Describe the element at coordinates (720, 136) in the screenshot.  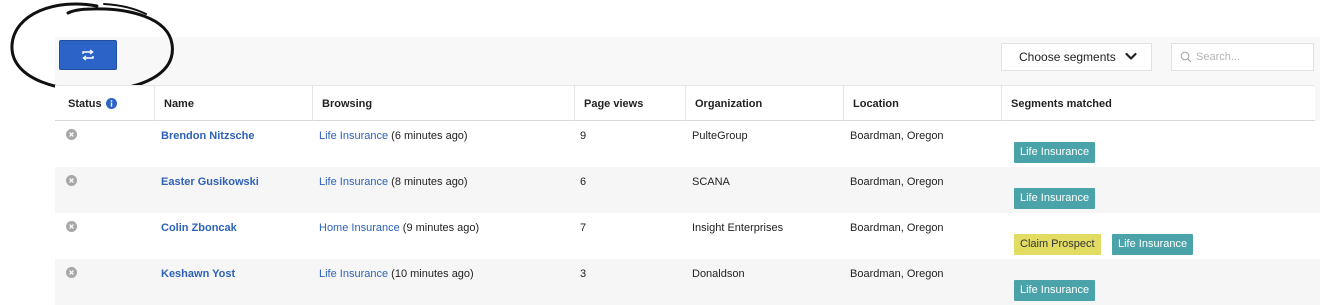
I see `organization-value: PulteGroup` at that location.